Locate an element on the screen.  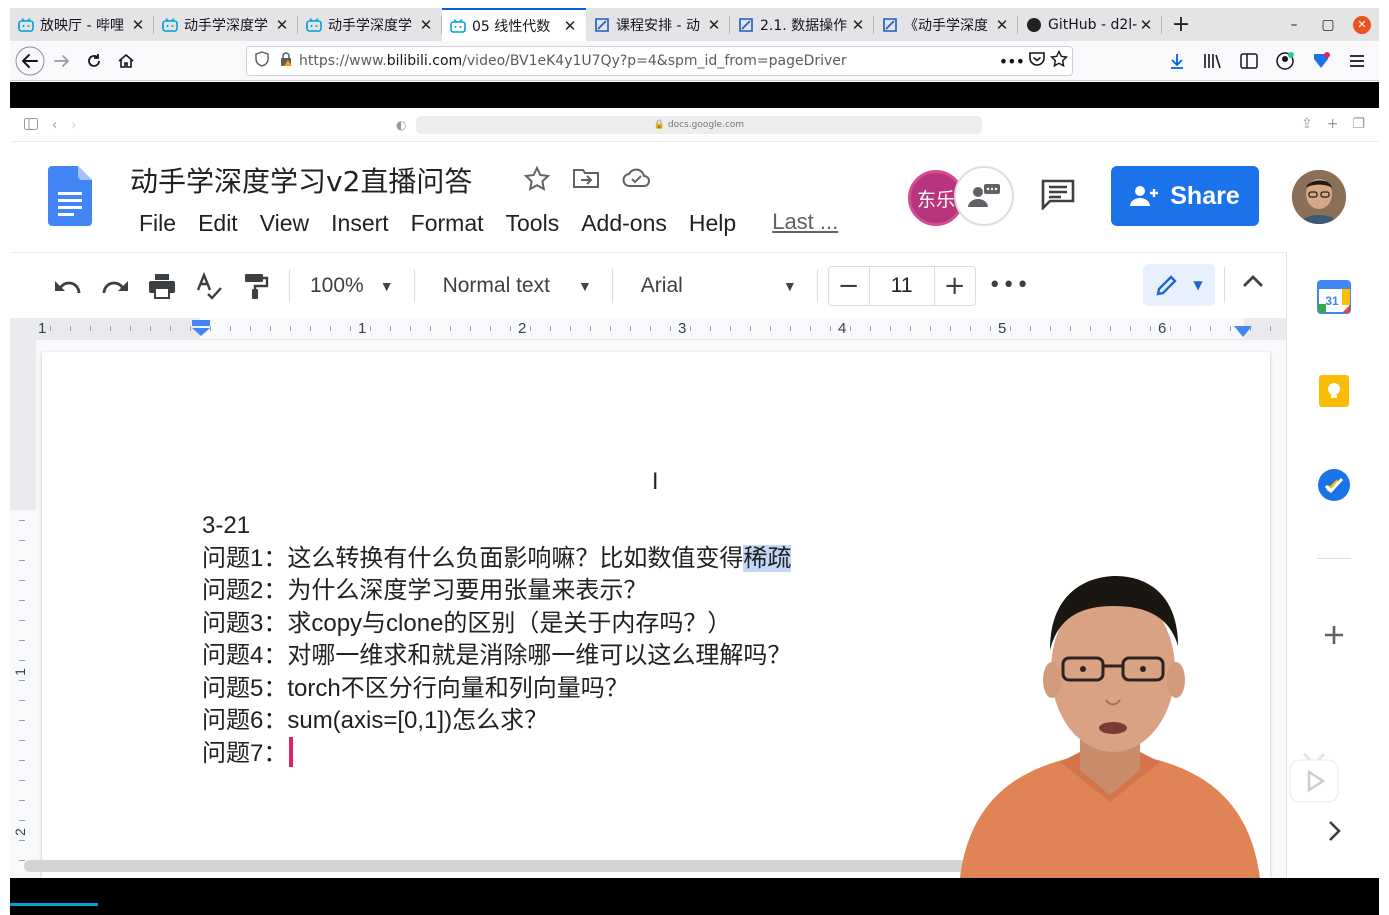
pocket-icon is located at coordinates (1037, 61).